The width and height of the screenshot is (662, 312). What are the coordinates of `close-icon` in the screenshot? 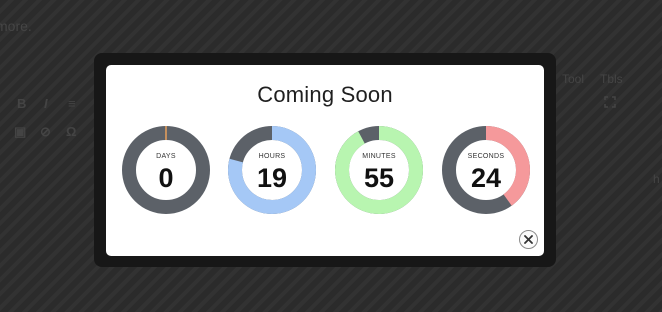 It's located at (528, 239).